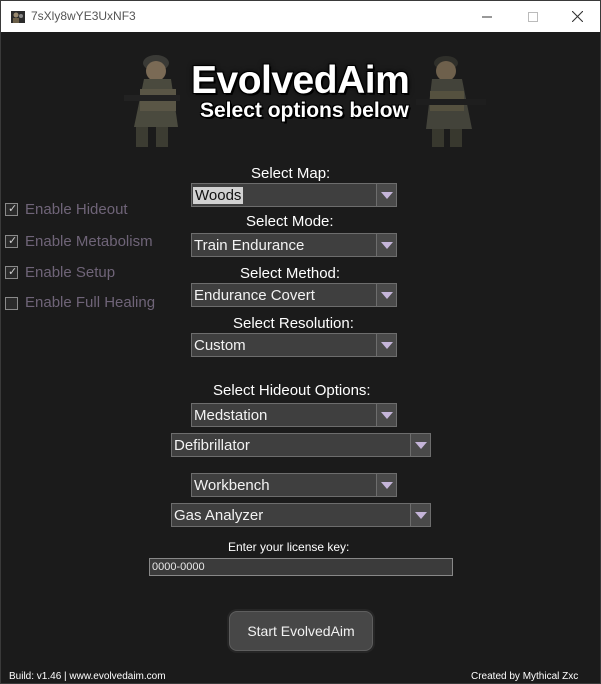  What do you see at coordinates (89, 241) in the screenshot?
I see `enable-metabolism-label: Enable Metabolism` at bounding box center [89, 241].